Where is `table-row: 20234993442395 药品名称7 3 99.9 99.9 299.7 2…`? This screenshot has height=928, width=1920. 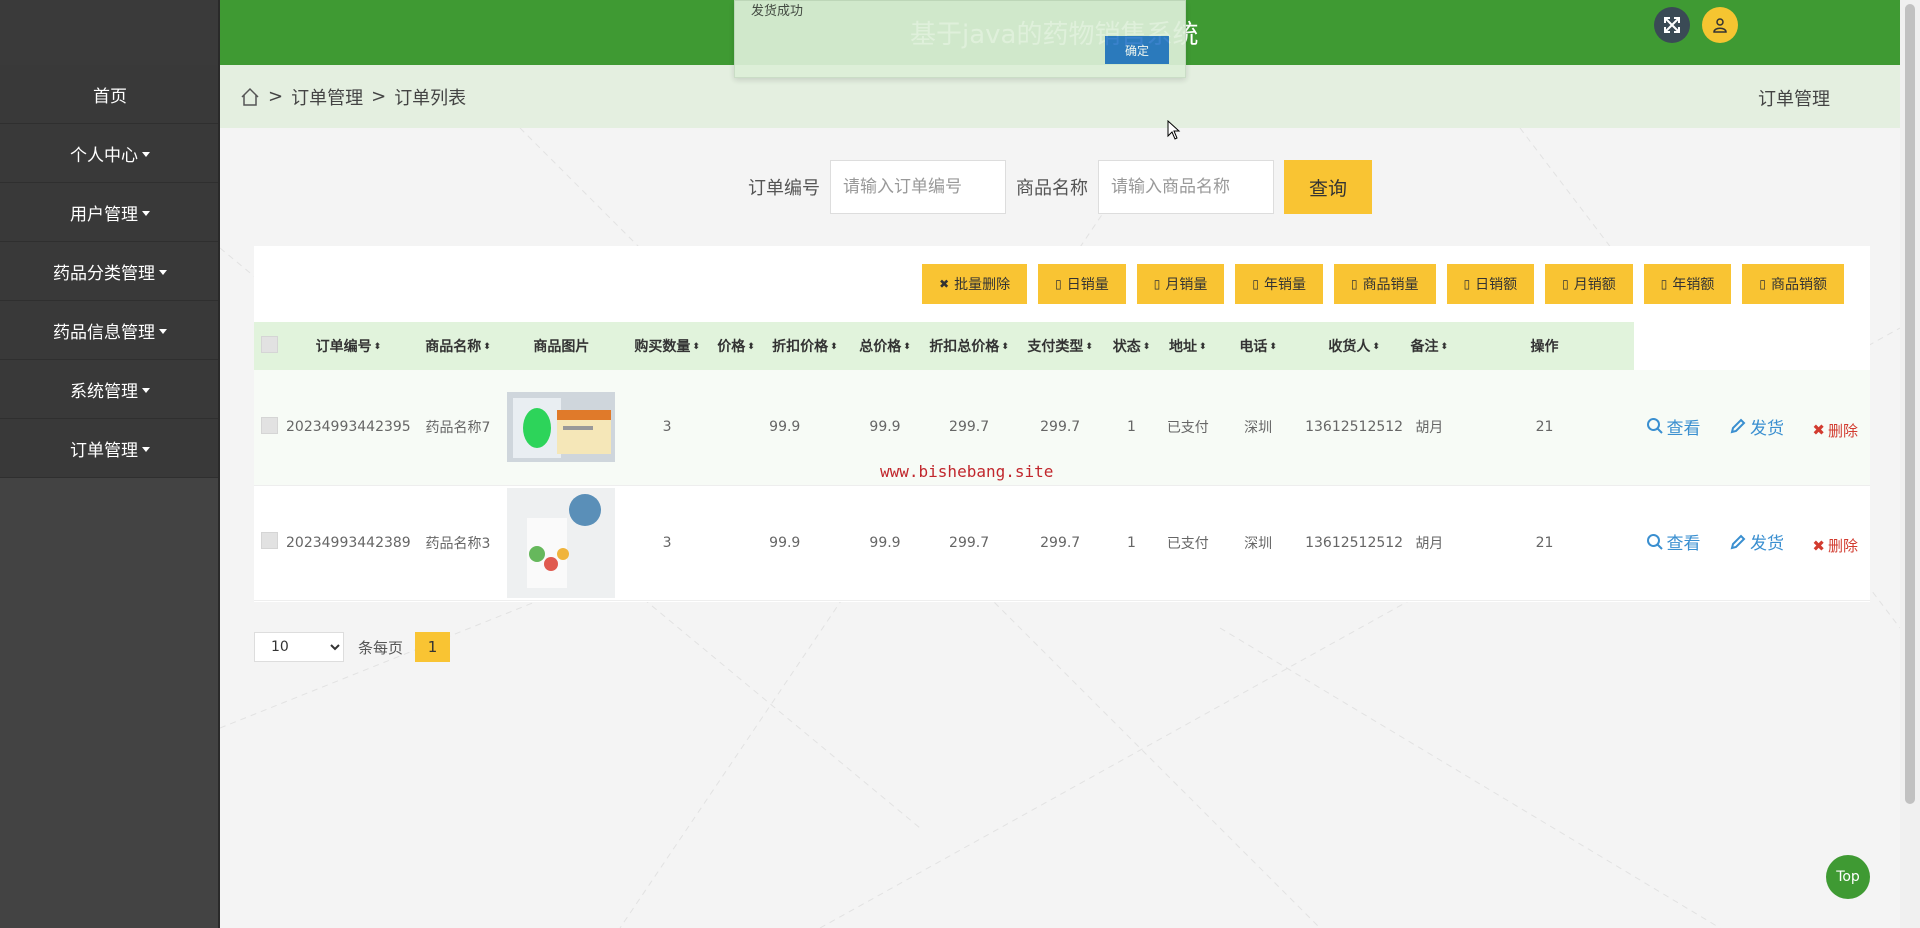 table-row: 20234993442395 药品名称7 3 99.9 99.9 299.7 2… is located at coordinates (1062, 427).